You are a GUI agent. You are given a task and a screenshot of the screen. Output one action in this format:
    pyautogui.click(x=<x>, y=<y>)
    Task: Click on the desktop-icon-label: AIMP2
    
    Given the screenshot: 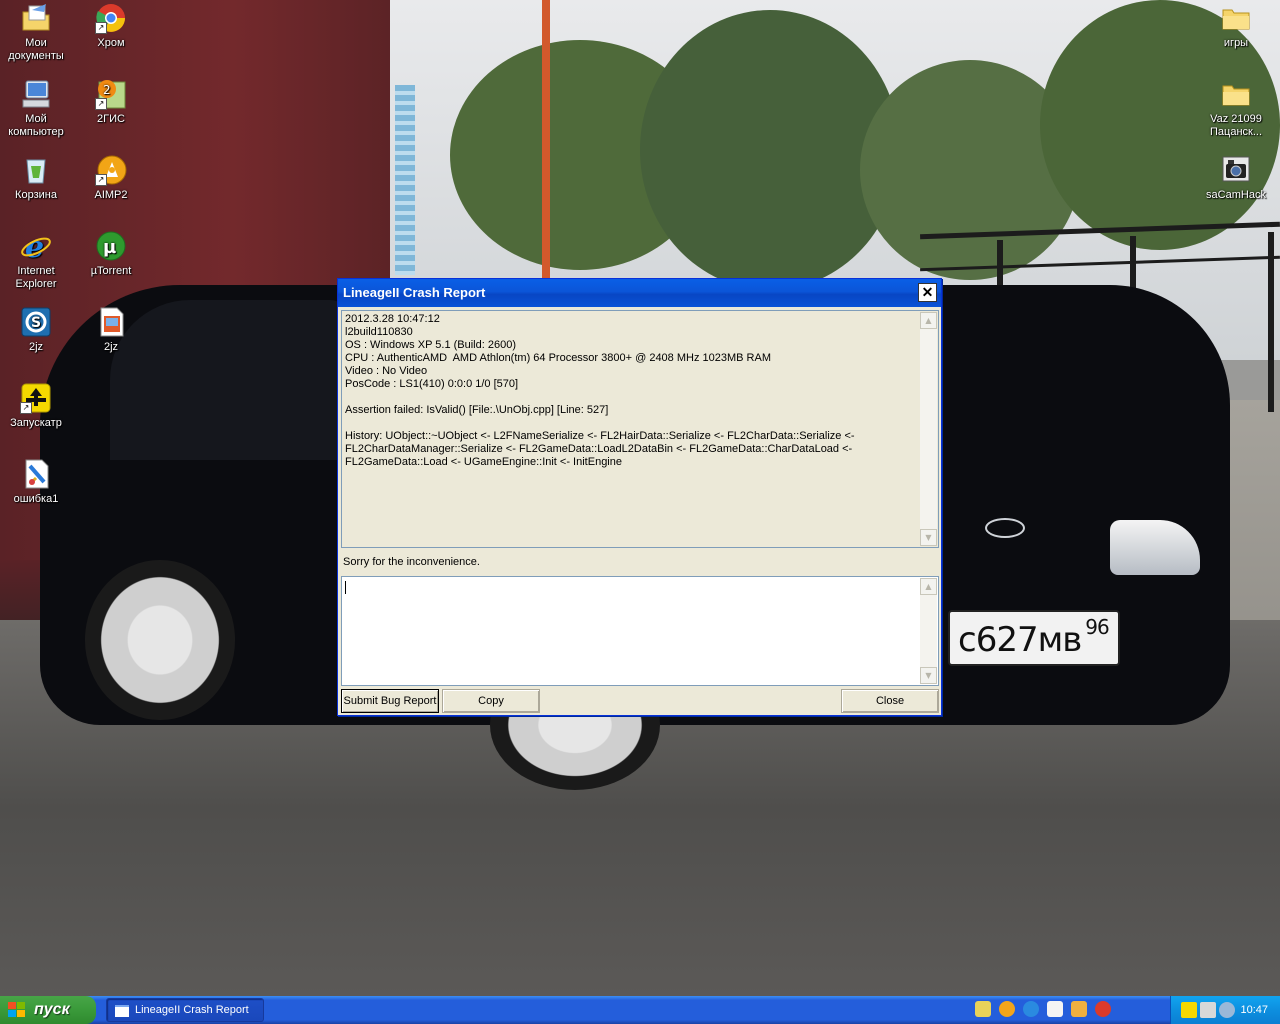 What is the action you would take?
    pyautogui.click(x=111, y=195)
    